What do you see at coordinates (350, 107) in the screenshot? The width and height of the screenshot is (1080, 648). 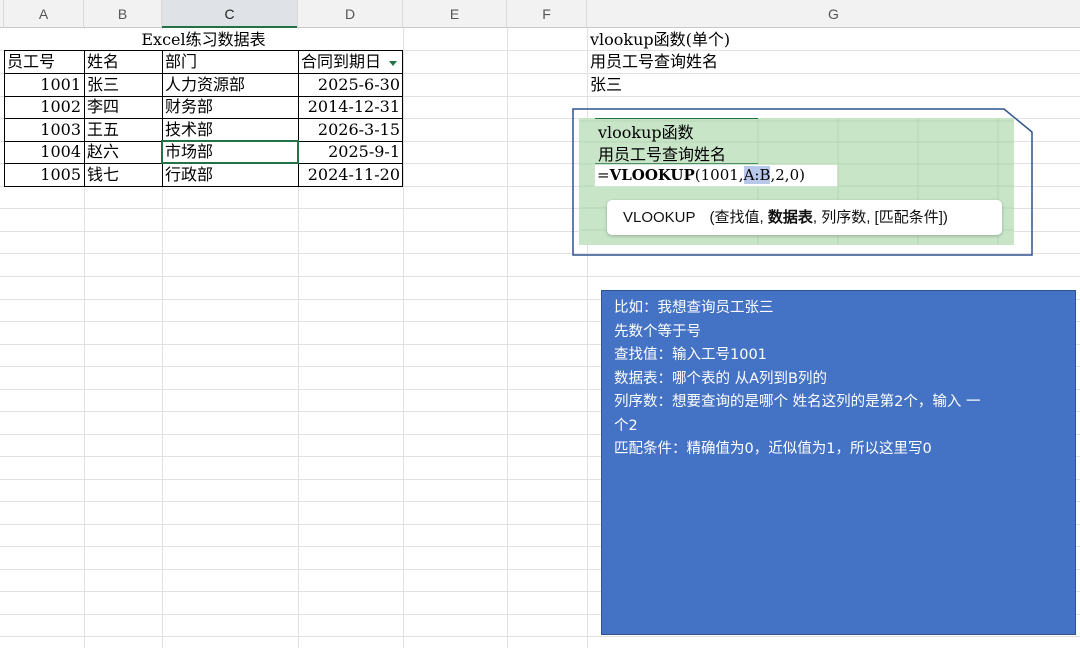 I see `table-cell: 2014-12-31` at bounding box center [350, 107].